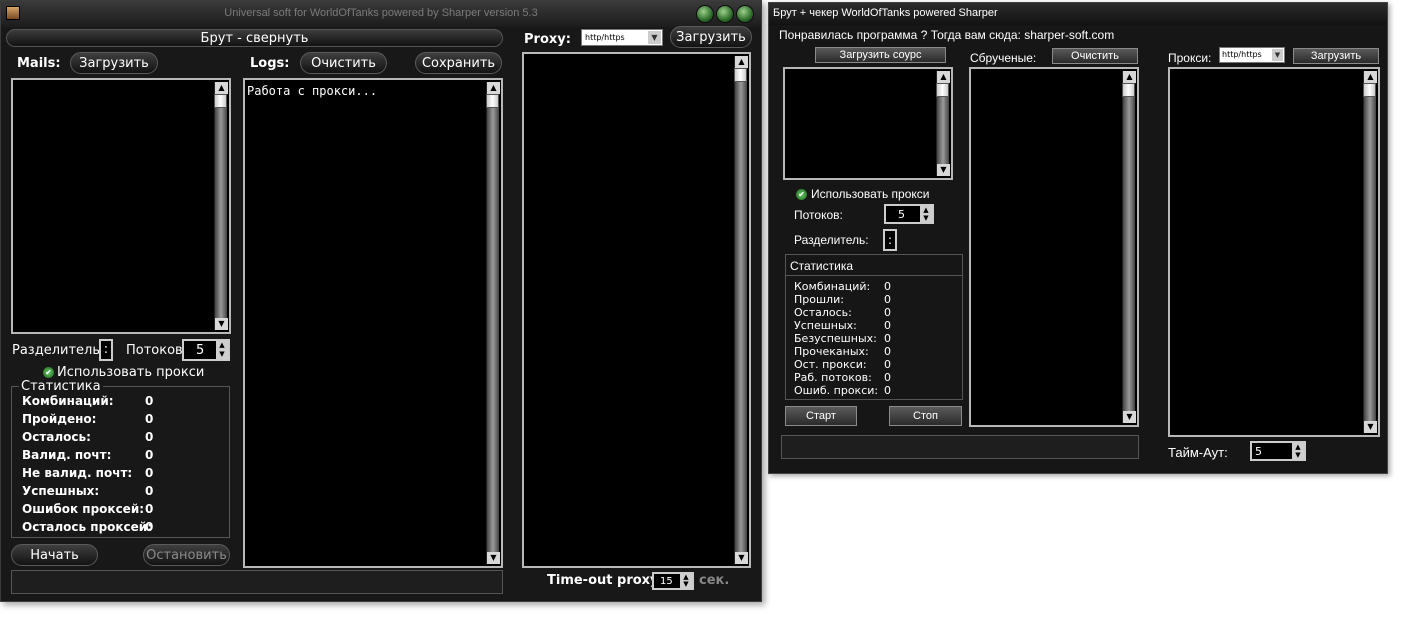  Describe the element at coordinates (714, 580) in the screenshot. I see `timeout-unit: сек.` at that location.